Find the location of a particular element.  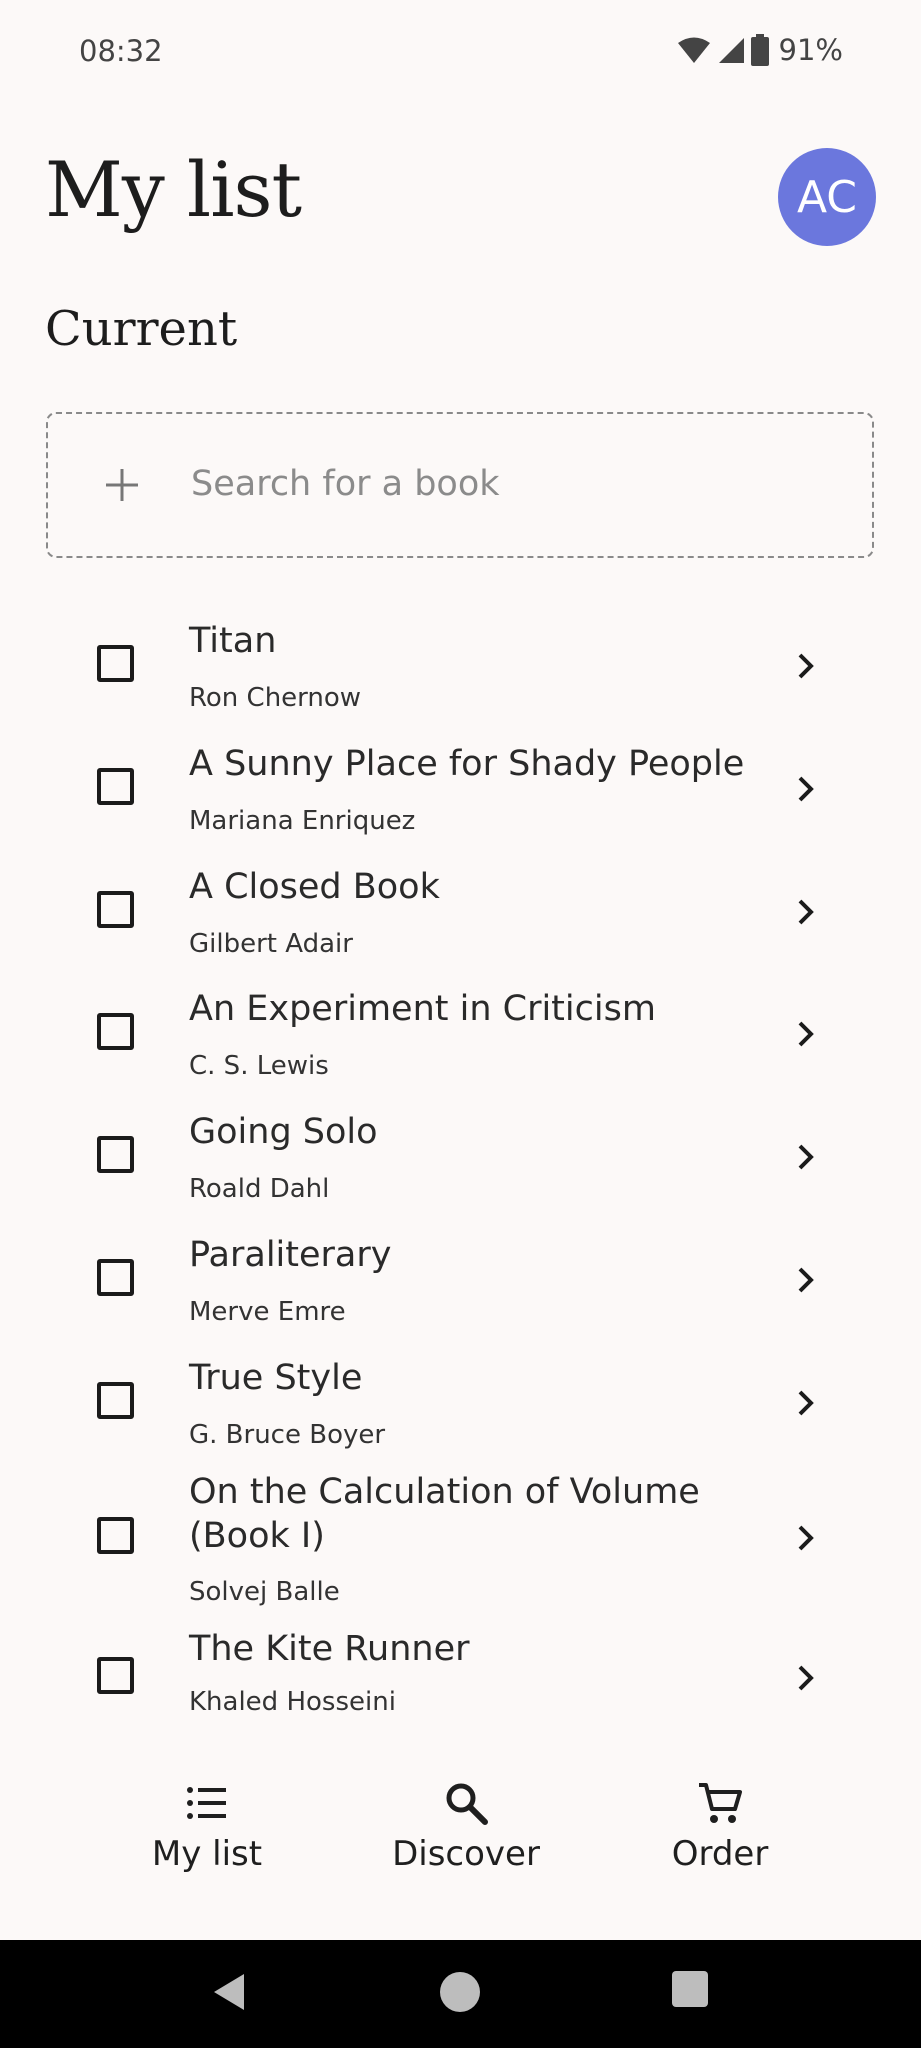

book-author: Mariana Enriquez is located at coordinates (302, 821).